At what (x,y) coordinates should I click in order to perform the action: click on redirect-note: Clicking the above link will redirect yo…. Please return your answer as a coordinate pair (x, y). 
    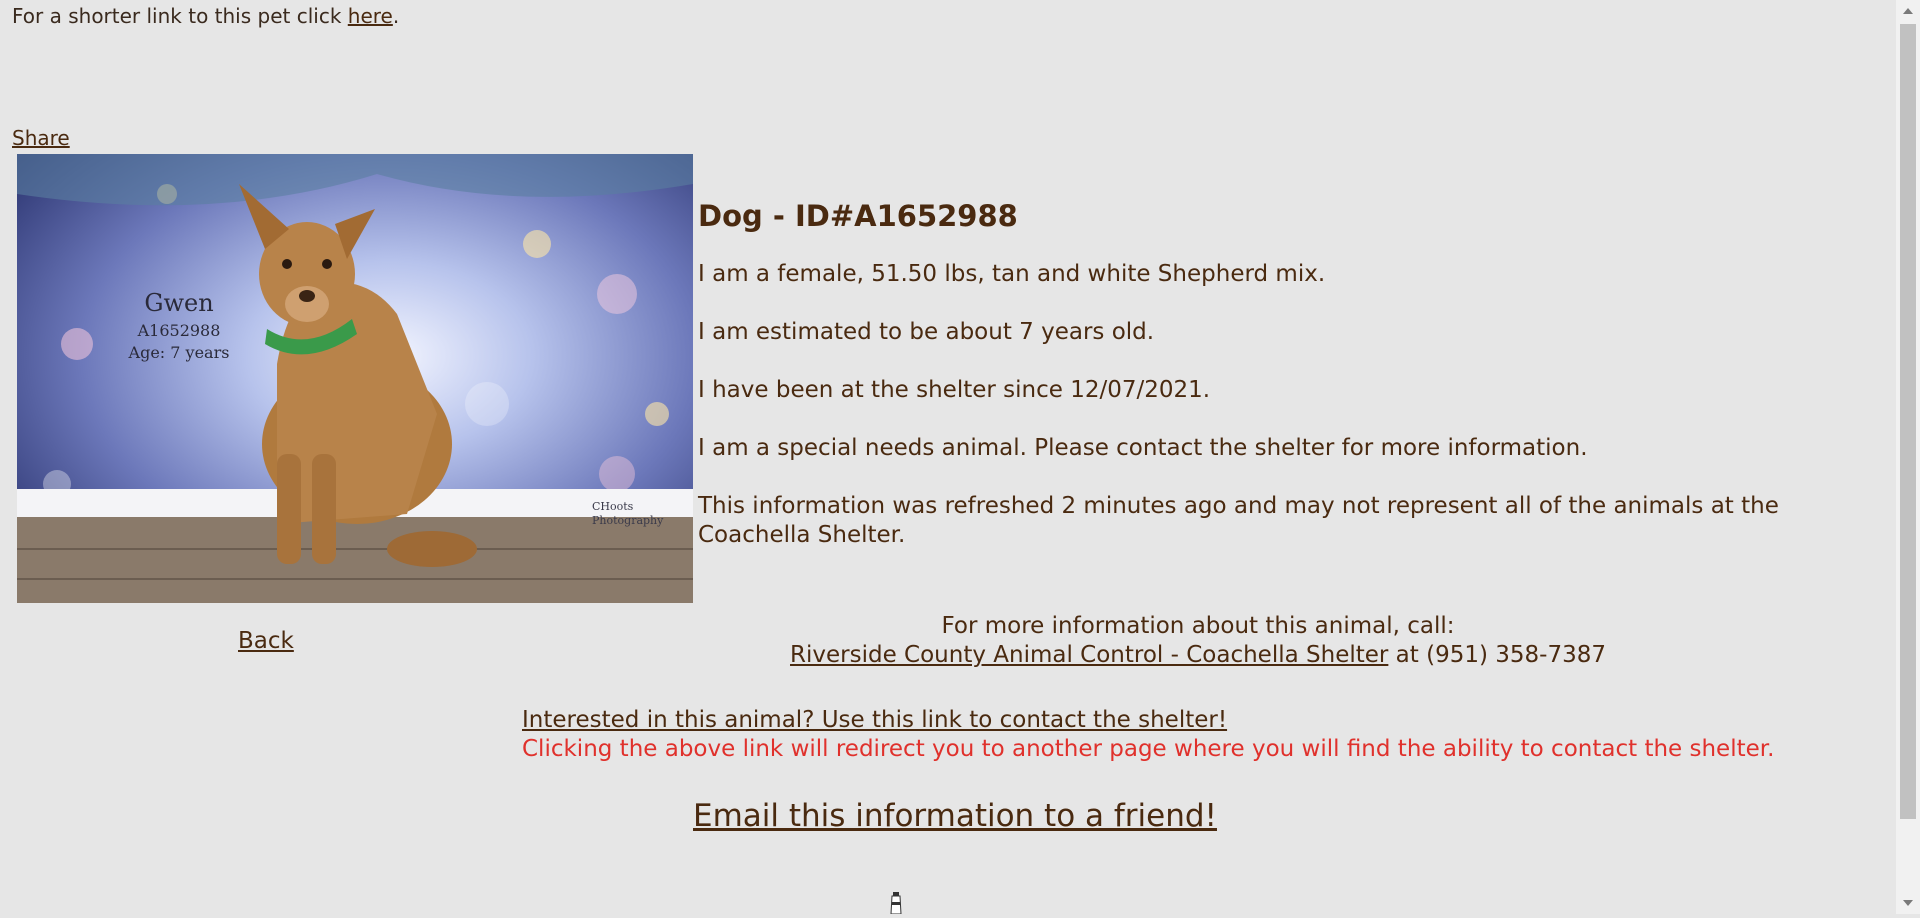
    Looking at the image, I should click on (1148, 749).